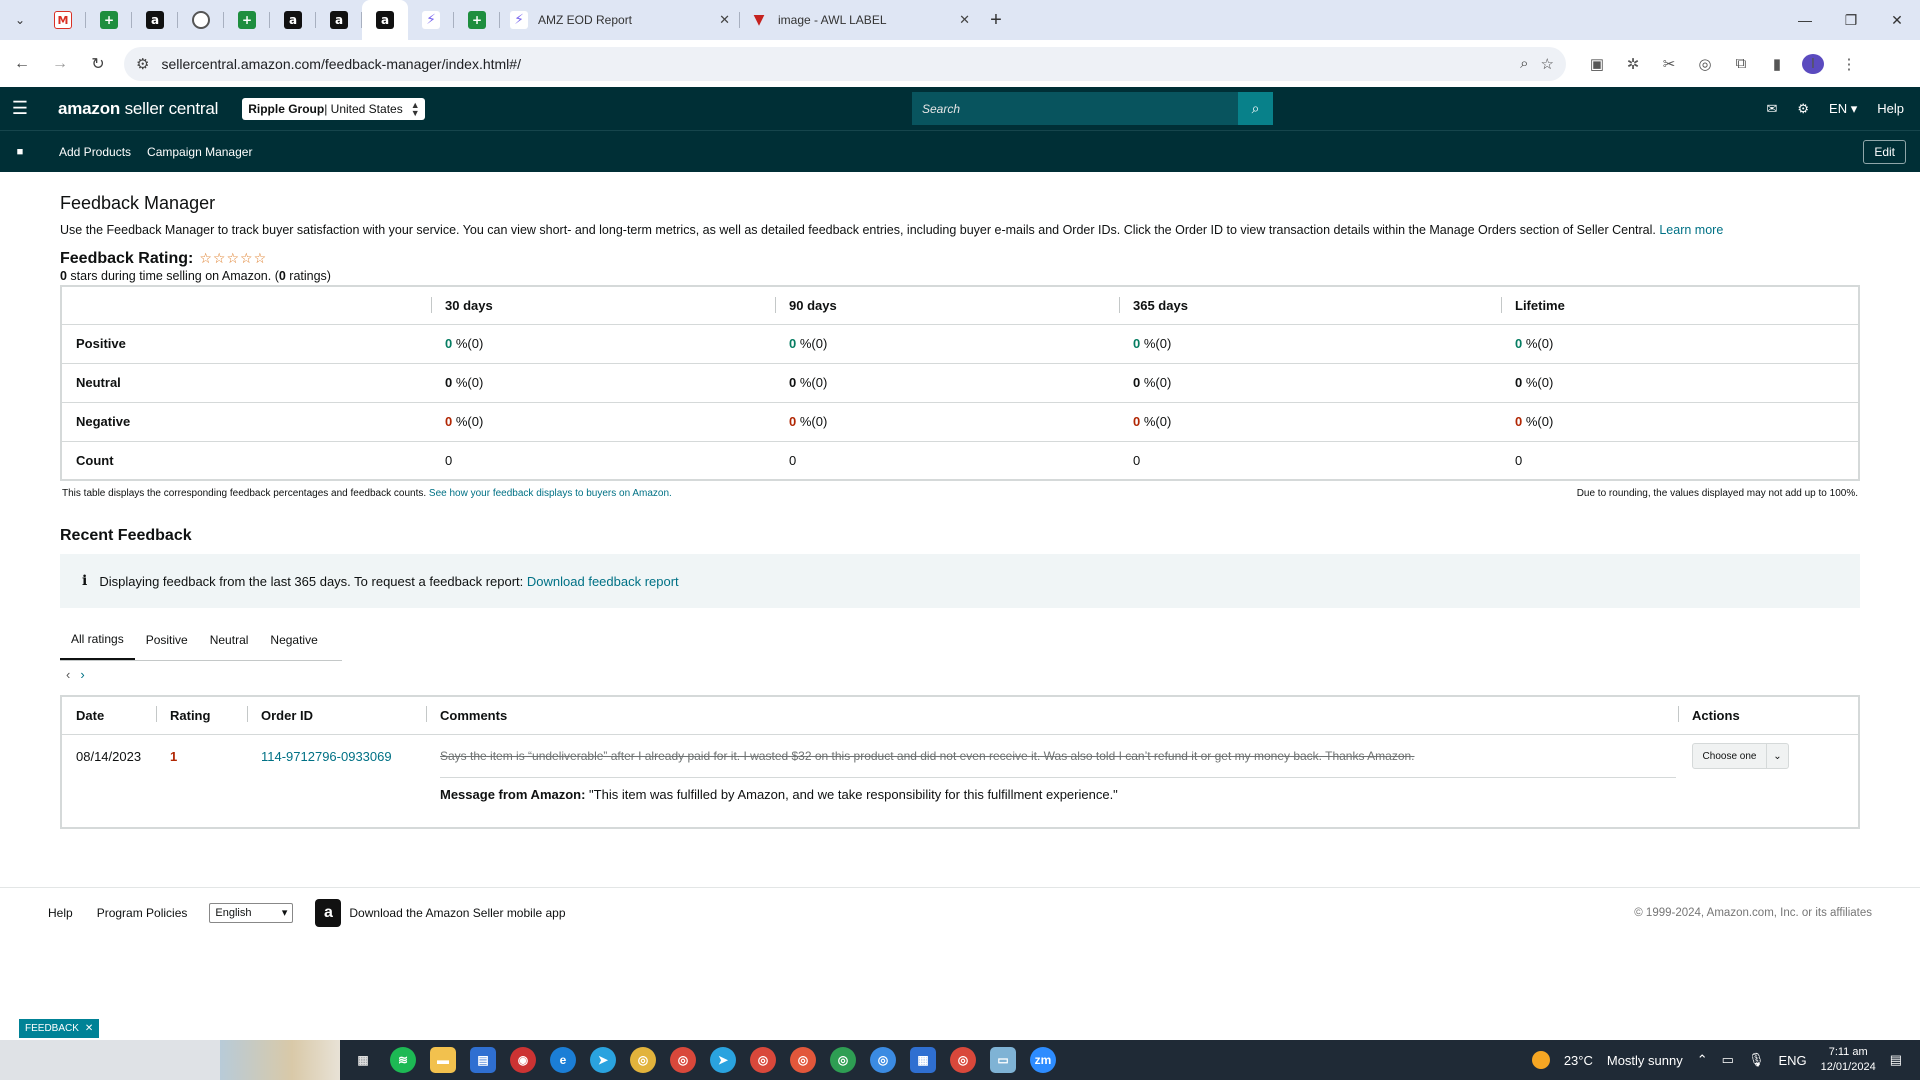 The image size is (1920, 1080). Describe the element at coordinates (1803, 109) in the screenshot. I see `gear-icon: ⚙` at that location.